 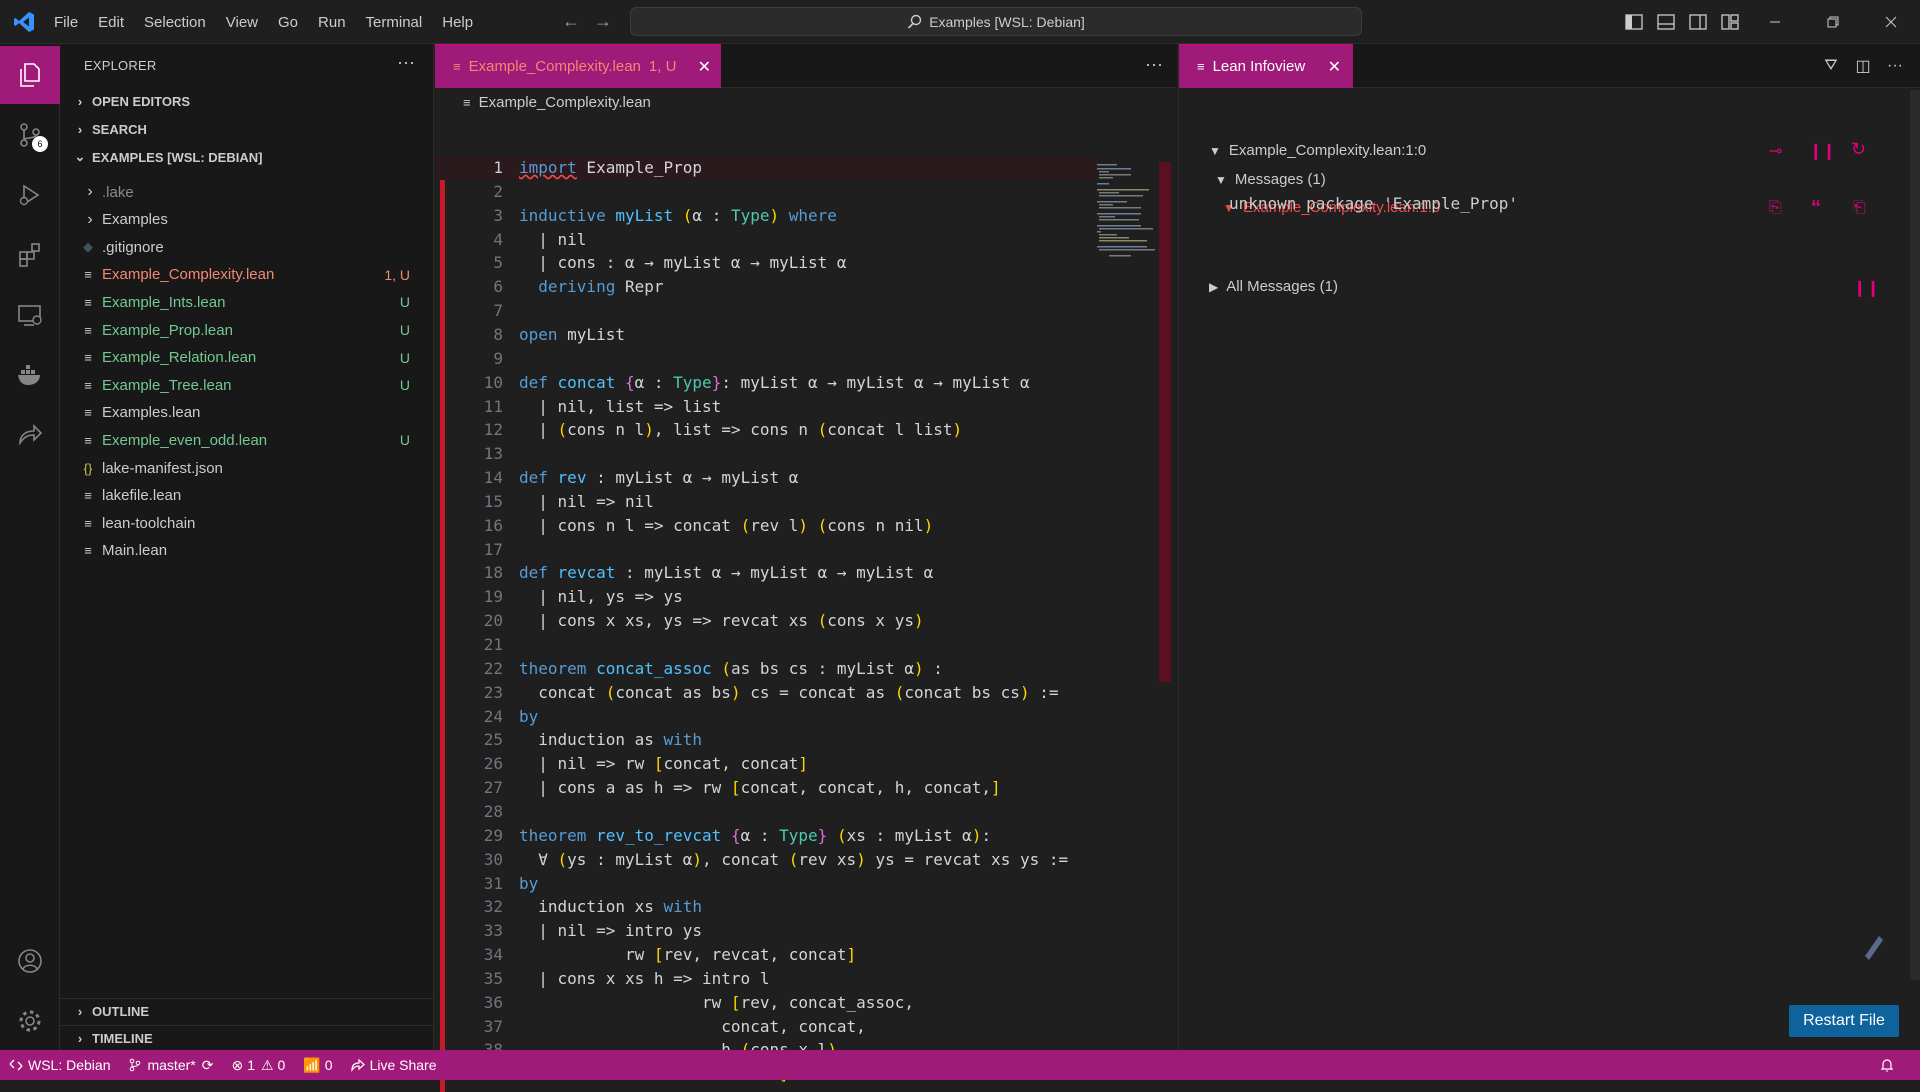 What do you see at coordinates (493, 621) in the screenshot?
I see `line-number: 20` at bounding box center [493, 621].